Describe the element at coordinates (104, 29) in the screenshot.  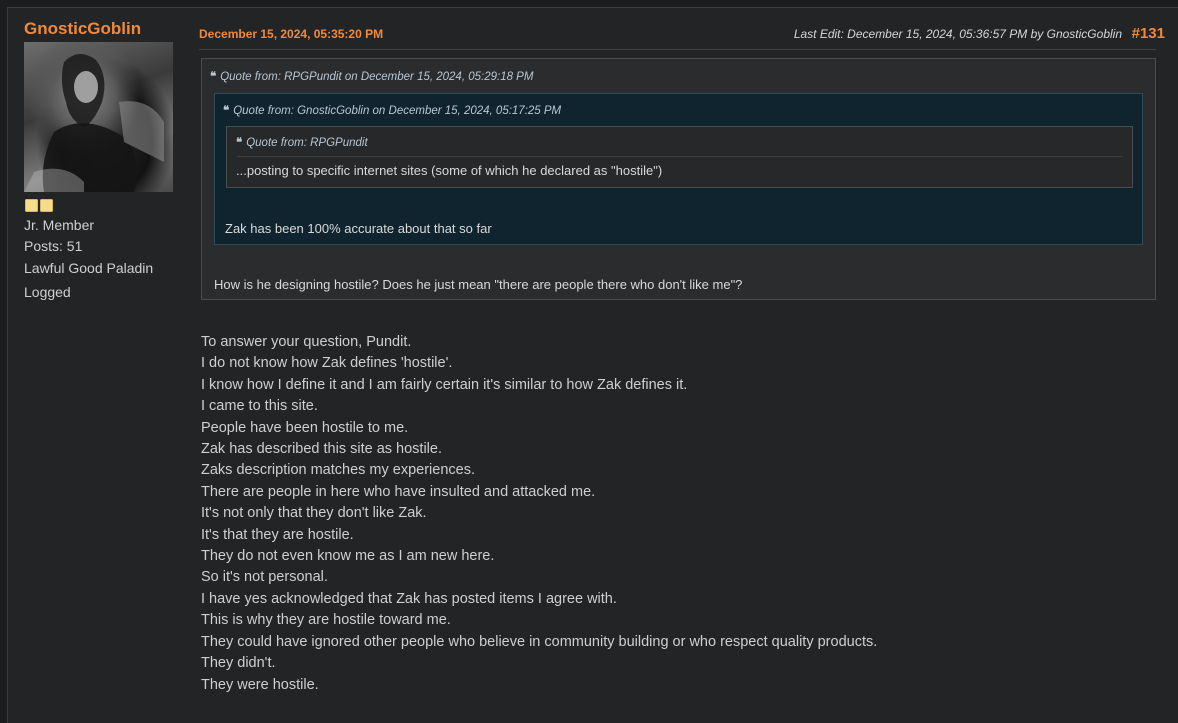
I see `poster-name-link: GnosticGoblin` at that location.